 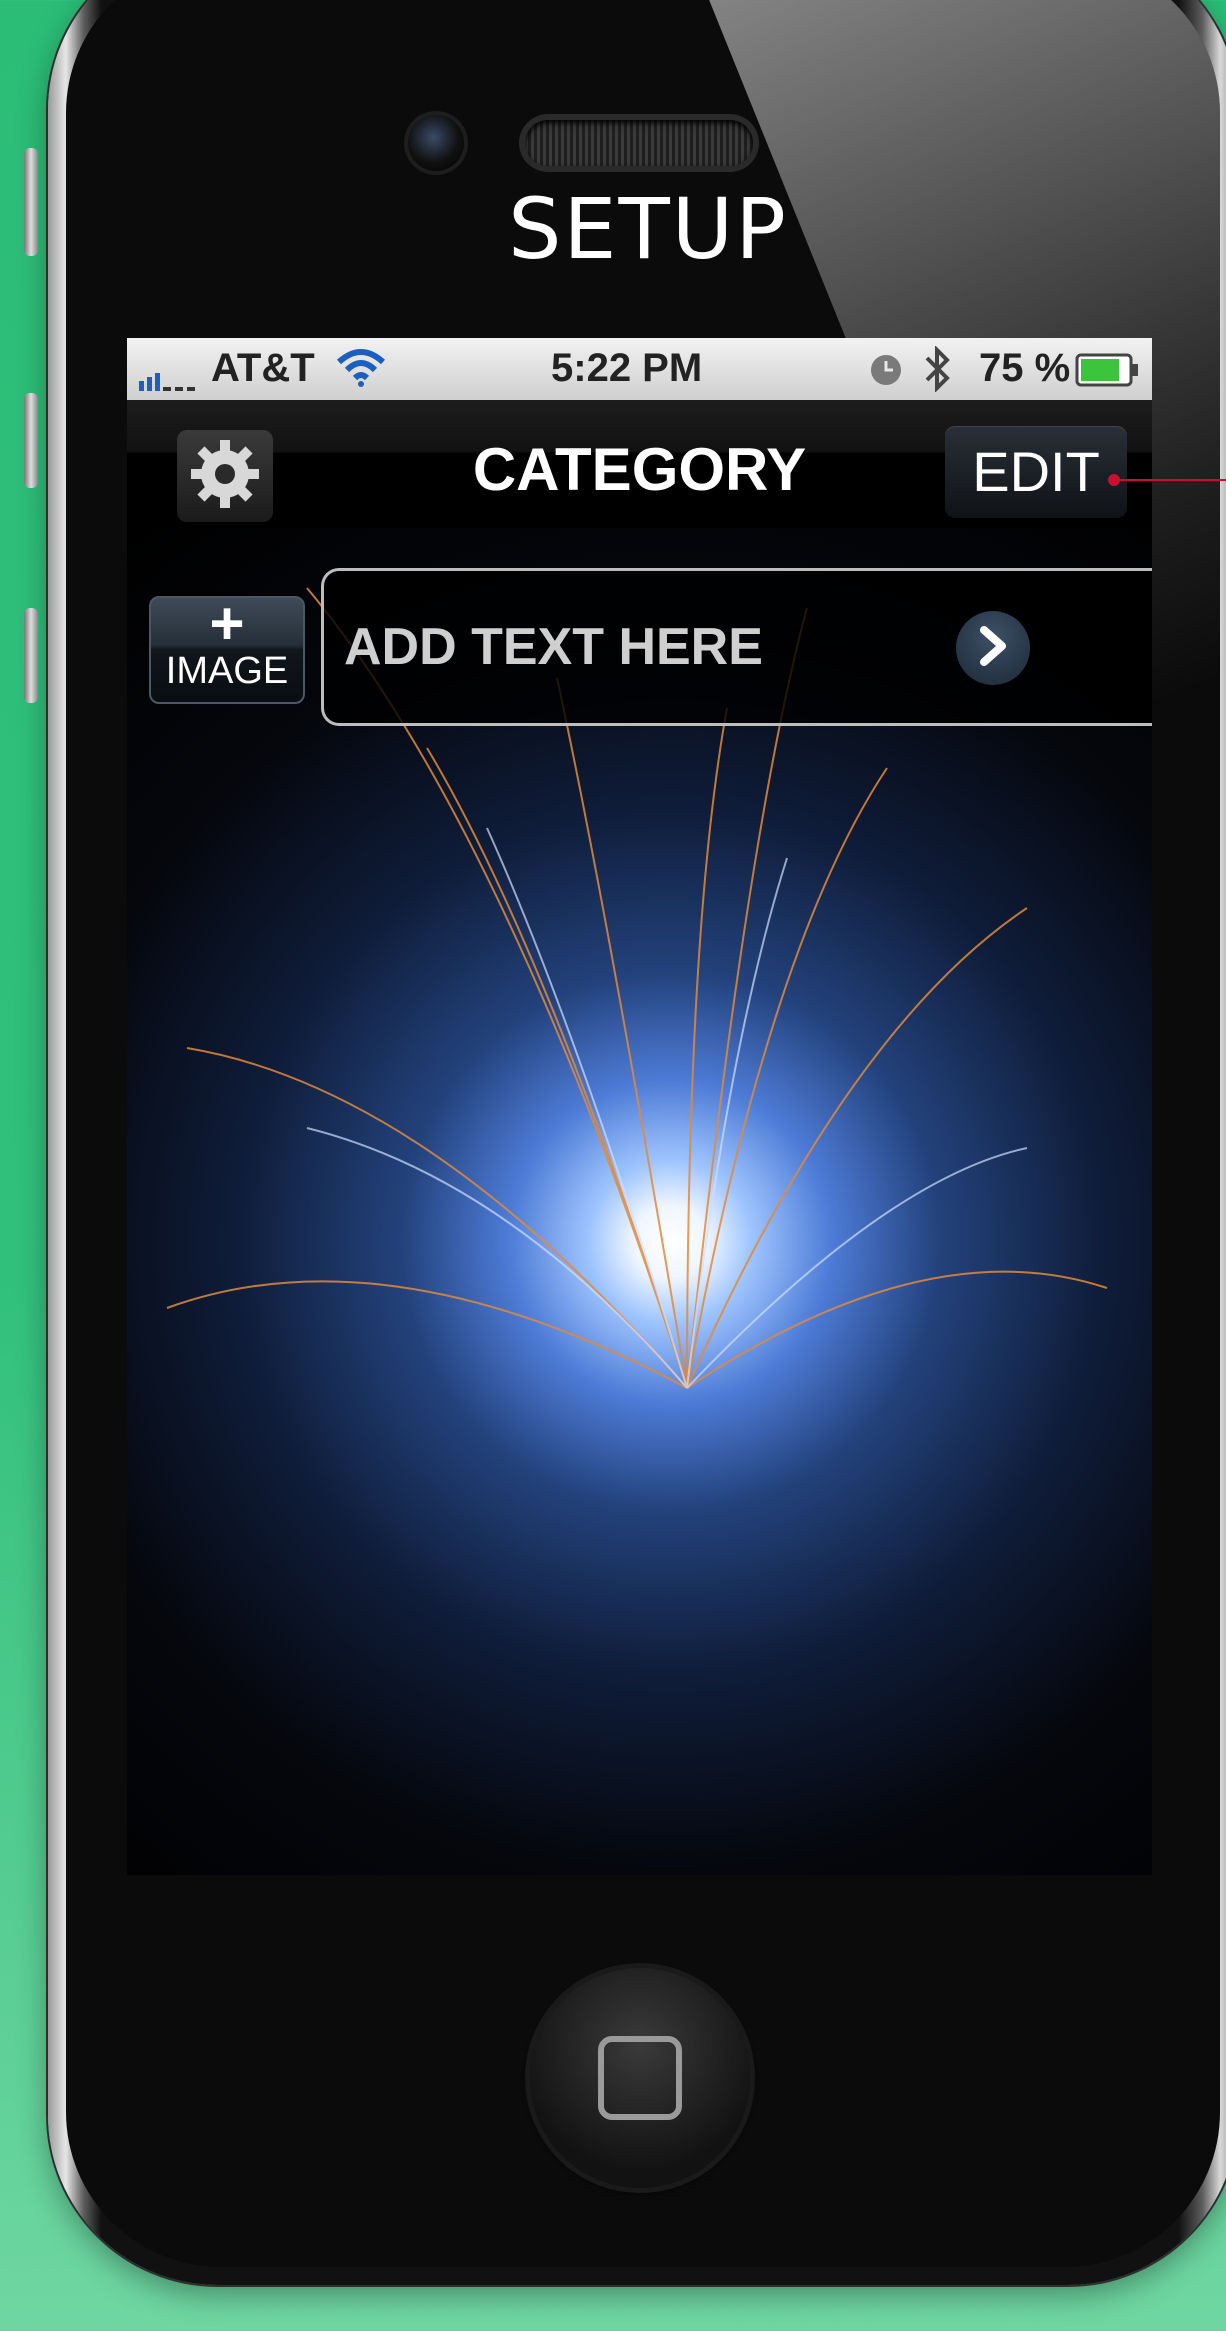 I want to click on status-time: 5:22 PM, so click(x=627, y=368).